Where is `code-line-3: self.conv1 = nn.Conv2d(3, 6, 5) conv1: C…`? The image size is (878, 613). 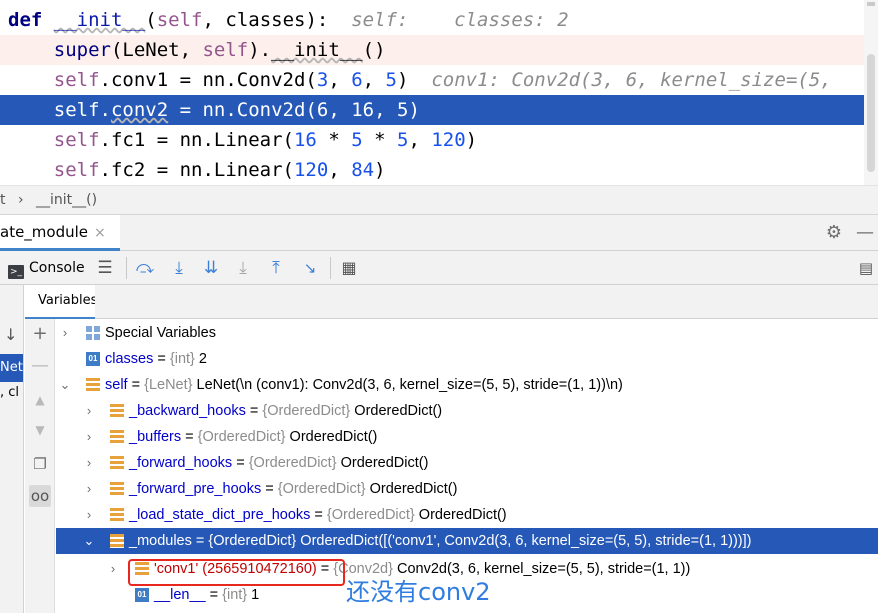
code-line-3: self.conv1 = nn.Conv2d(3, 6, 5) conv1: C… is located at coordinates (439, 80).